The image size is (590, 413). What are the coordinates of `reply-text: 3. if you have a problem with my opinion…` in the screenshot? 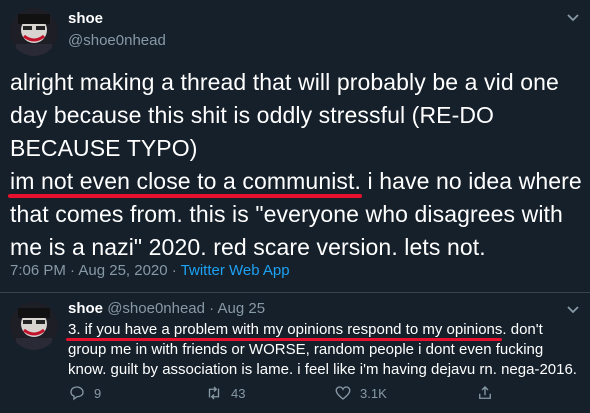 It's located at (324, 350).